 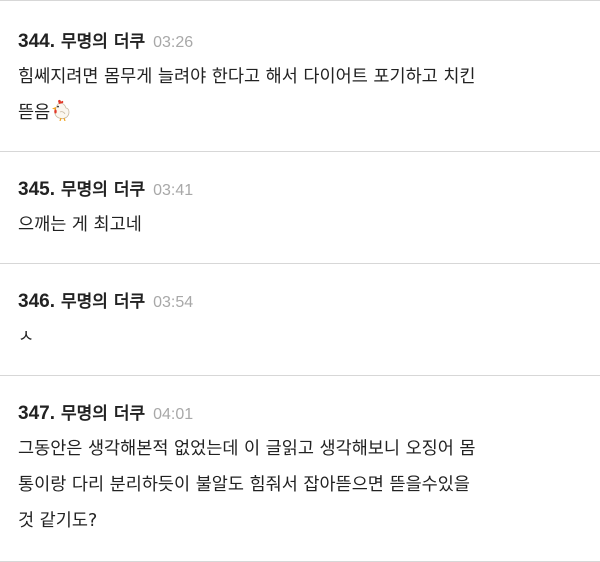 I want to click on comment-text-line: ㅅ, so click(x=26, y=337).